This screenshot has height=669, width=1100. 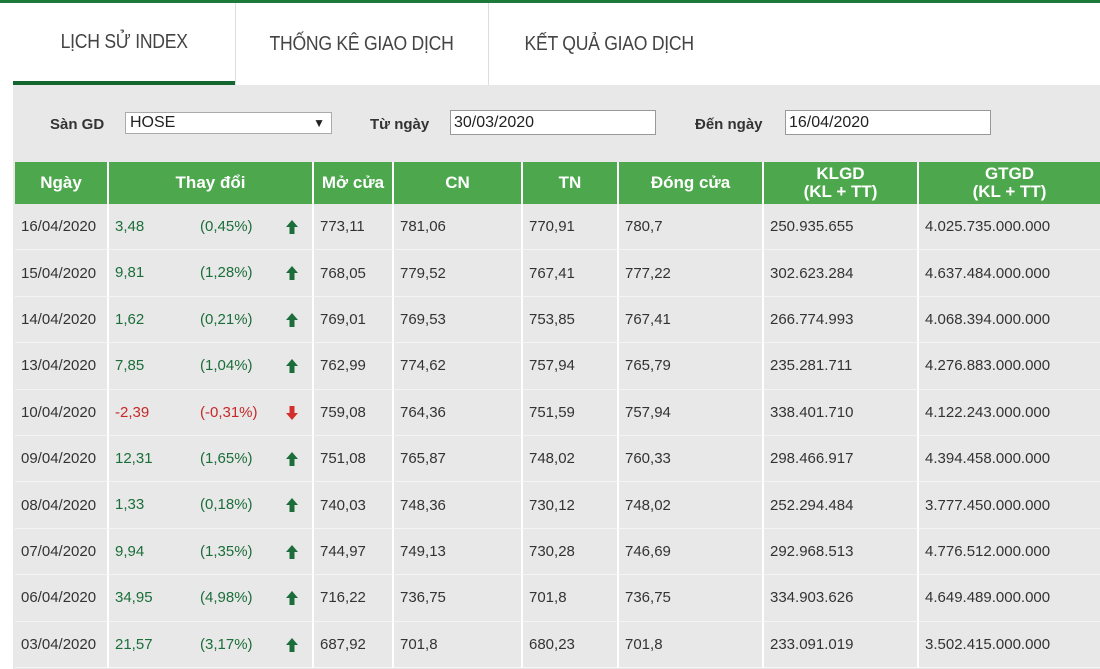 What do you see at coordinates (62, 552) in the screenshot?
I see `cell-date: 07/04/2020` at bounding box center [62, 552].